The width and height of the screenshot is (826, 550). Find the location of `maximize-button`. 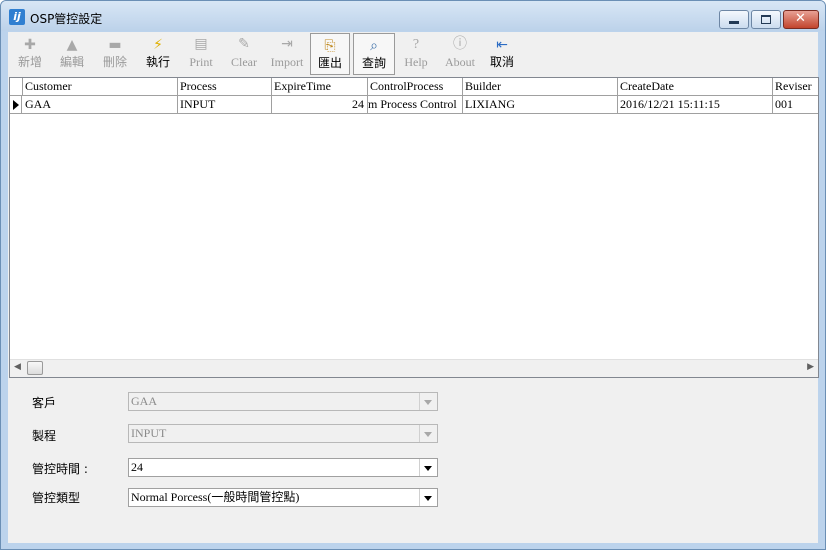

maximize-button is located at coordinates (766, 19).